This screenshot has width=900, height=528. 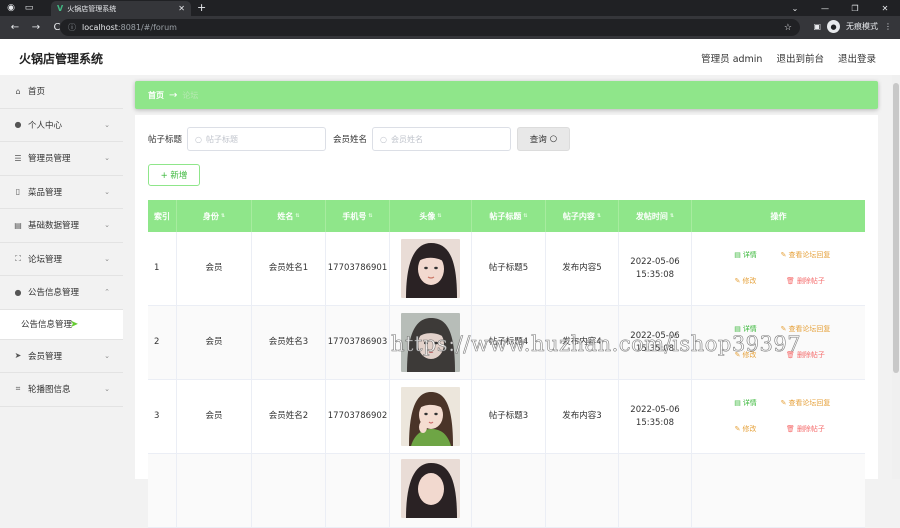 What do you see at coordinates (855, 8) in the screenshot?
I see `restore-icon: ❐` at bounding box center [855, 8].